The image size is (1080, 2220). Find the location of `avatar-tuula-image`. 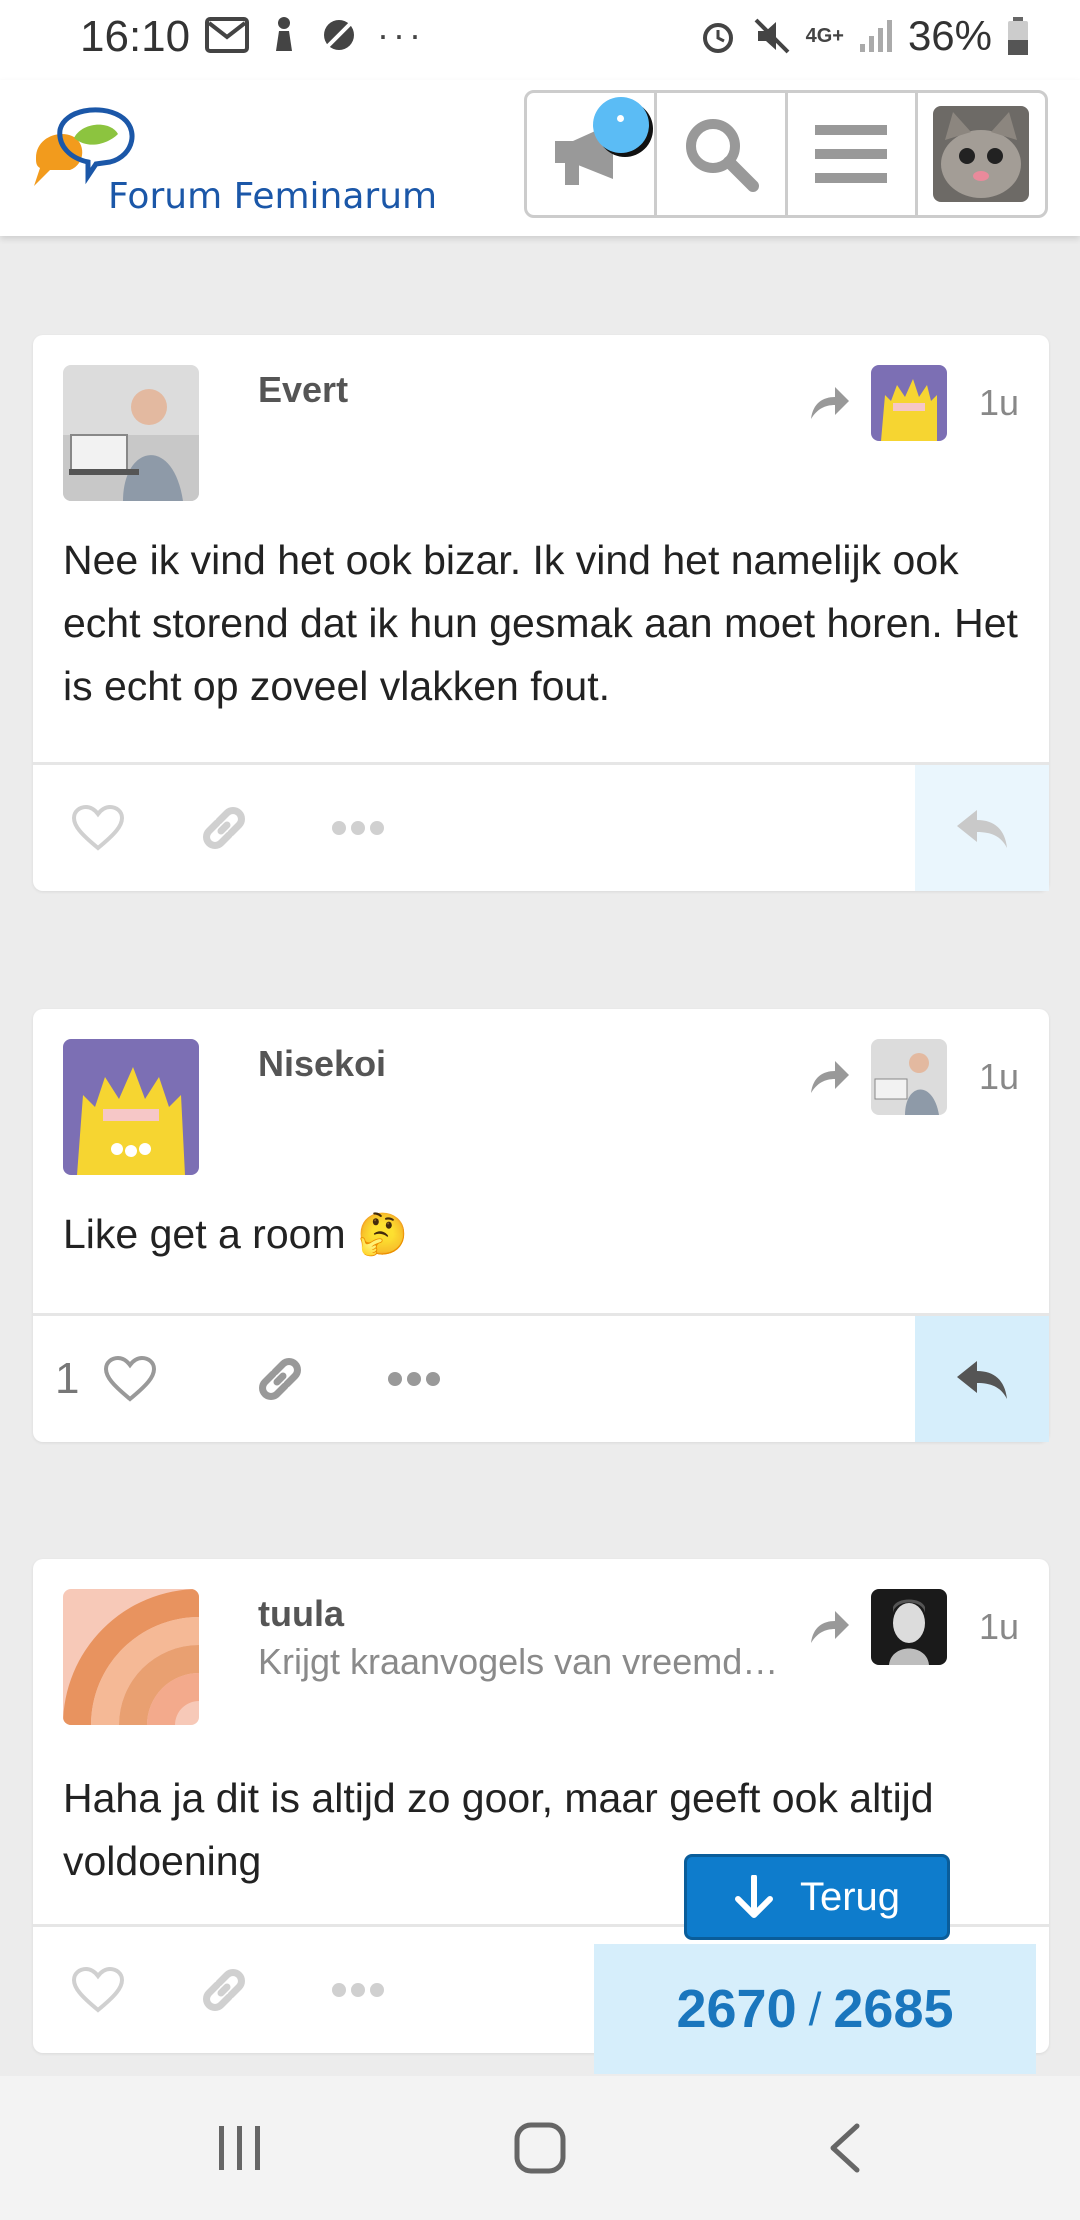

avatar-tuula-image is located at coordinates (131, 1657).